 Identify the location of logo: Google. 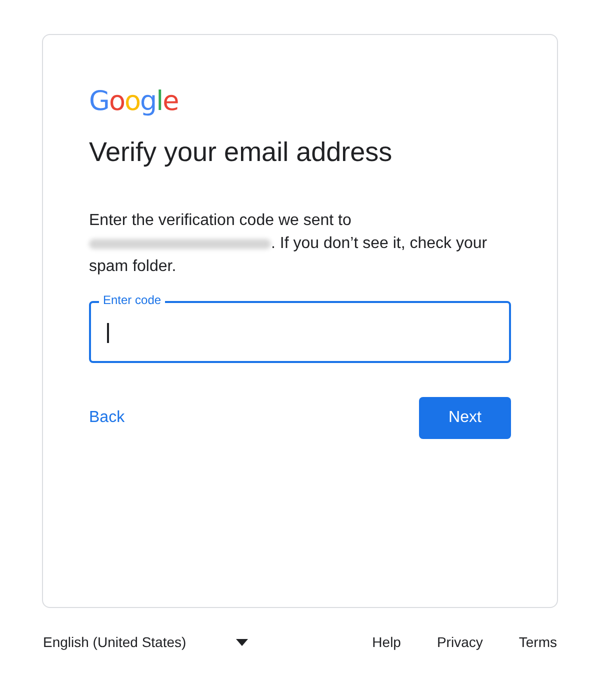
(133, 102).